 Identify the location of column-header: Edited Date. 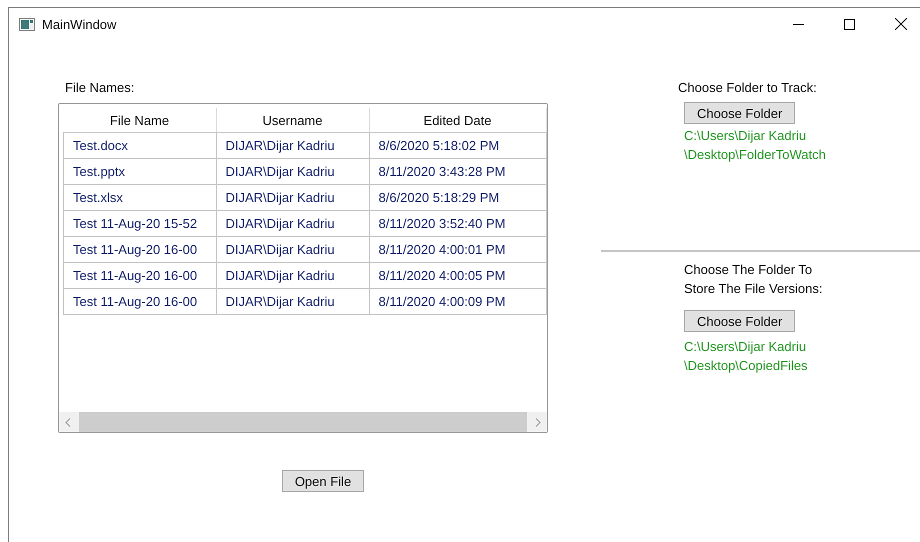
(457, 120).